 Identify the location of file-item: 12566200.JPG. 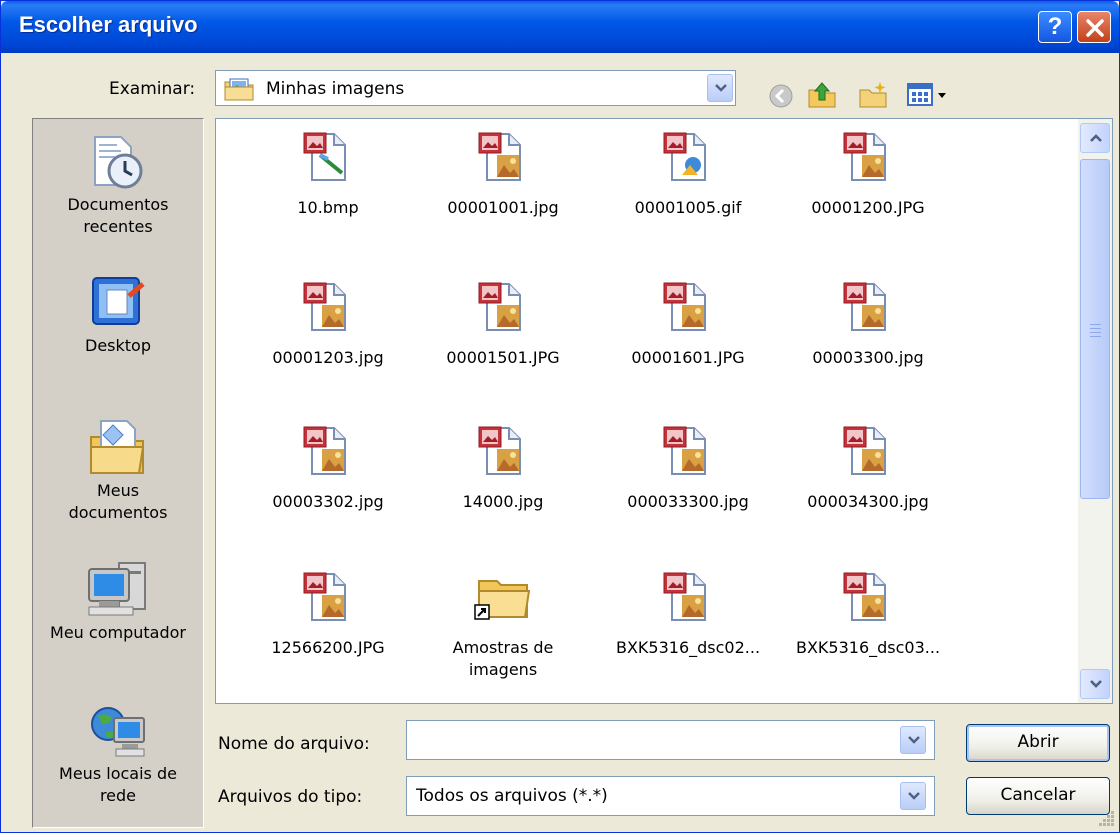
(328, 615).